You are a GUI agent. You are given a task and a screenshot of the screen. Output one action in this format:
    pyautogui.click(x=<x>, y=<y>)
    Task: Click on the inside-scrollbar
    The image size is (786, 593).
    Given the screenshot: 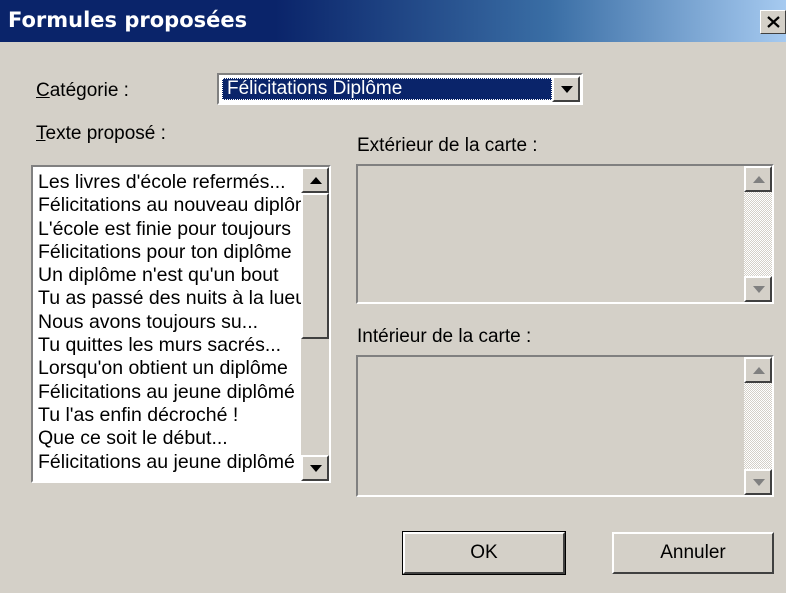 What is the action you would take?
    pyautogui.click(x=758, y=426)
    